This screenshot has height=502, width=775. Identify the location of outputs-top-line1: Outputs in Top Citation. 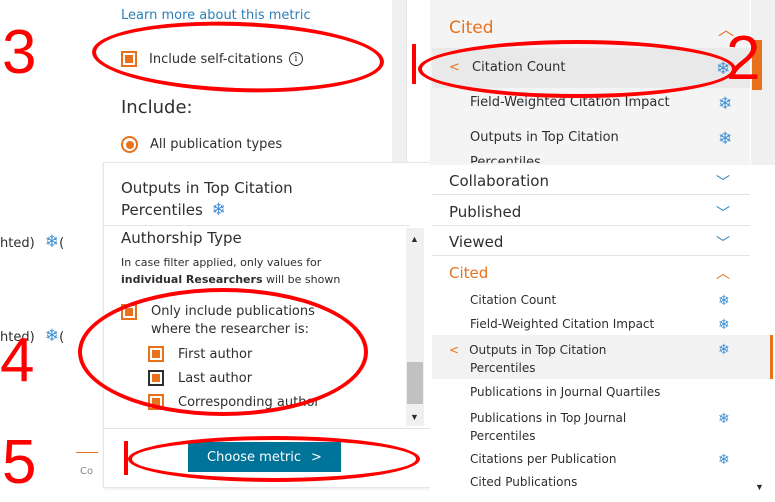
(538, 350).